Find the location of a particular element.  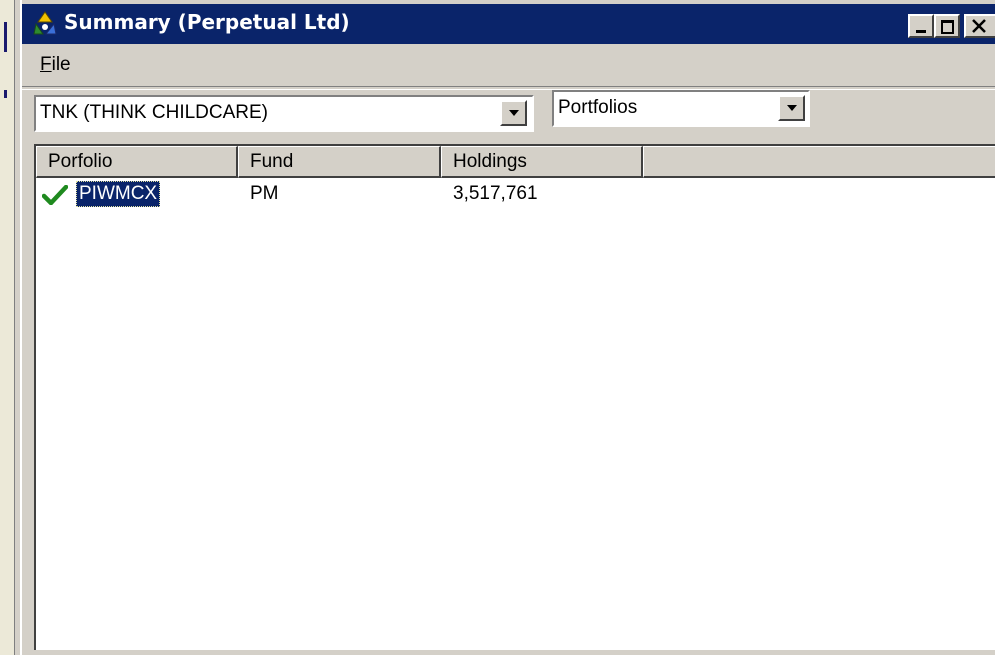

security-combo-dropdown-button is located at coordinates (513, 113).